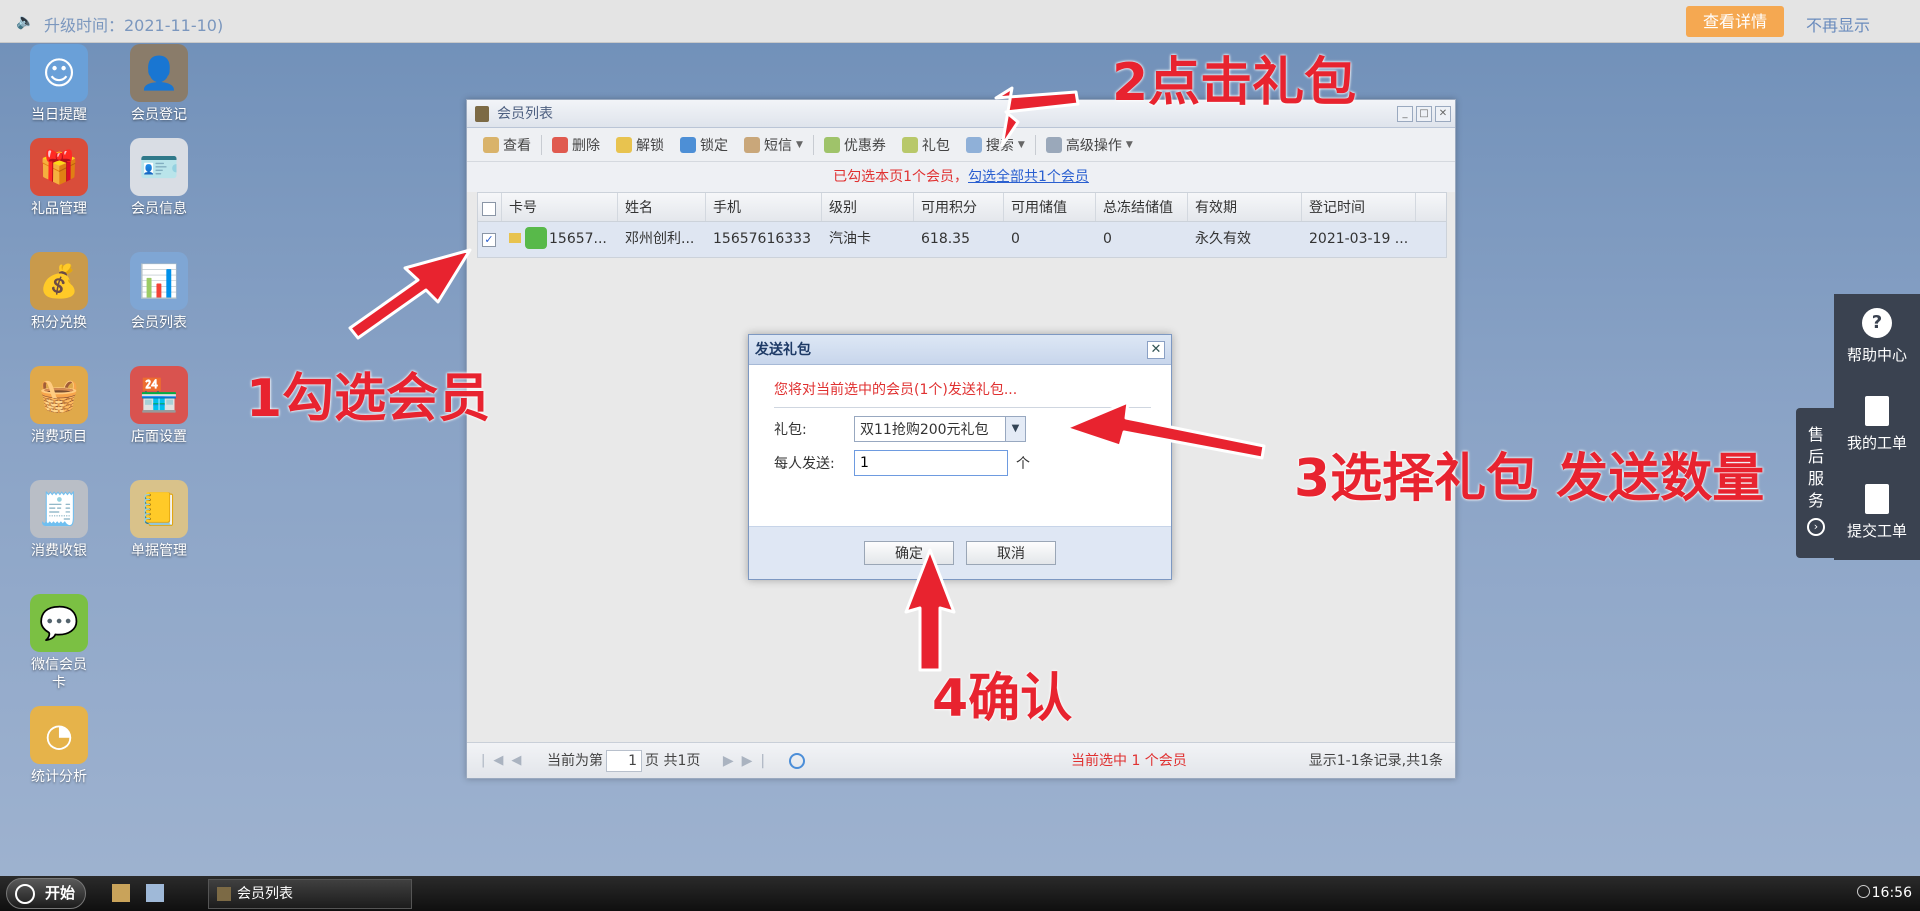 The height and width of the screenshot is (911, 1920). Describe the element at coordinates (1443, 114) in the screenshot. I see `close-window-button: ✕` at that location.